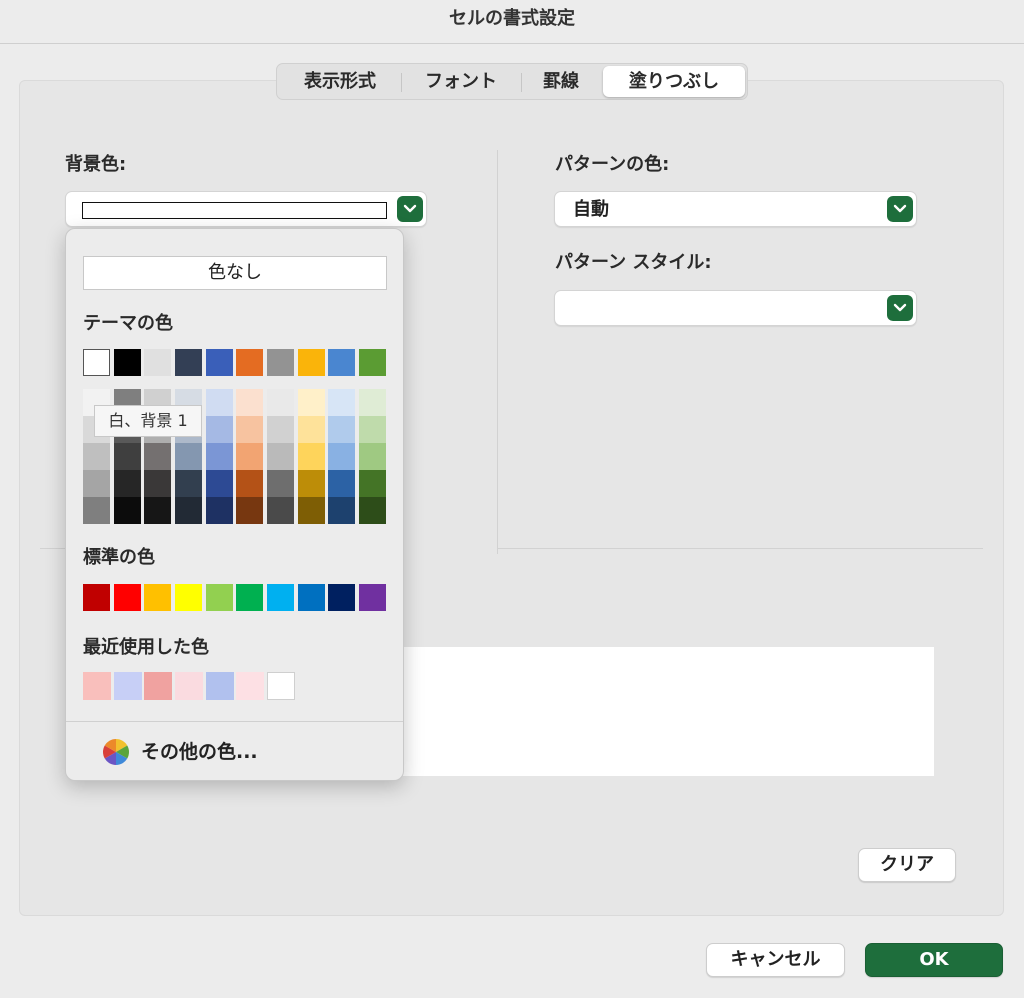 Image resolution: width=1024 pixels, height=998 pixels. What do you see at coordinates (461, 81) in the screenshot?
I see `tab-font: フォント` at bounding box center [461, 81].